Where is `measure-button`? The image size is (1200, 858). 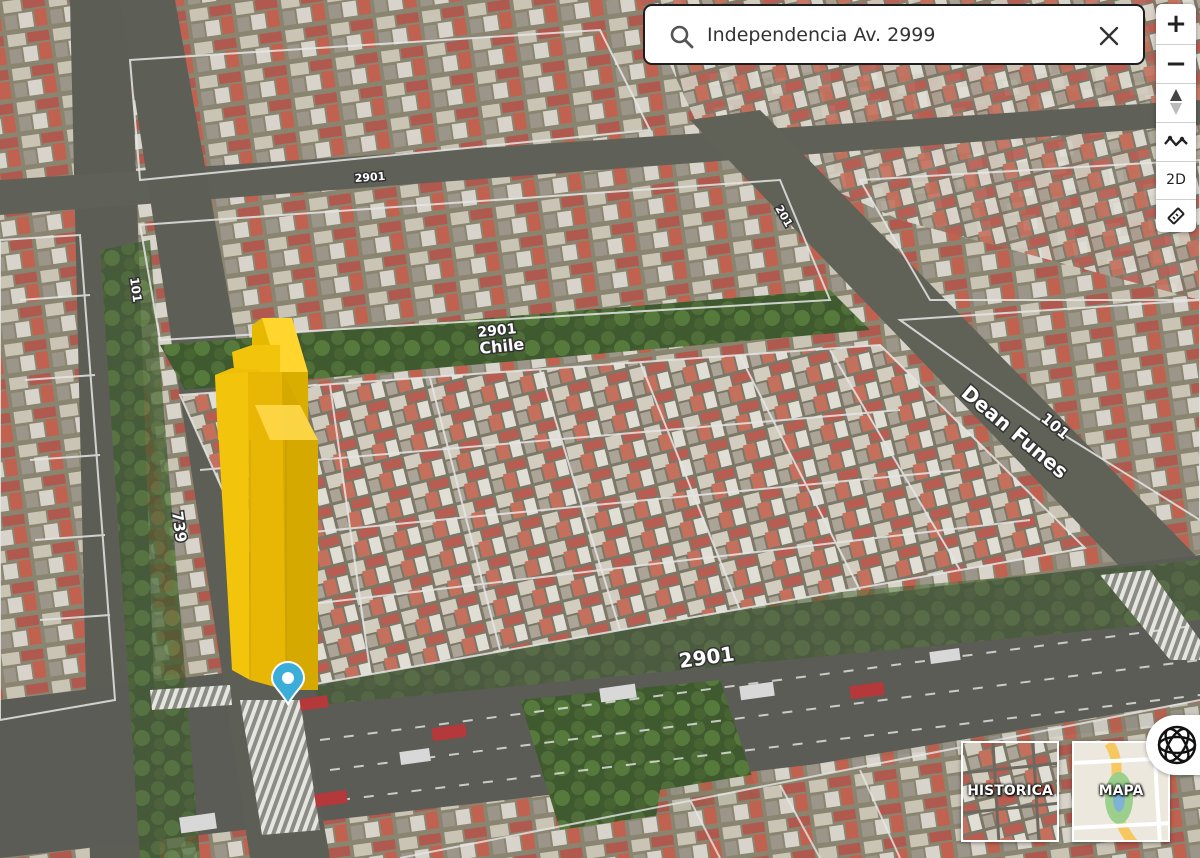 measure-button is located at coordinates (1176, 216).